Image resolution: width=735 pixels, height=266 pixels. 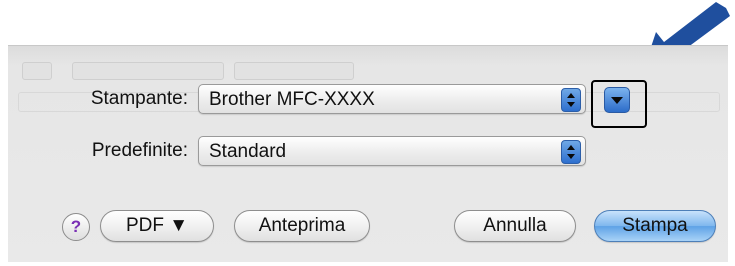 I want to click on printer-label: Stampante:, so click(x=139, y=98).